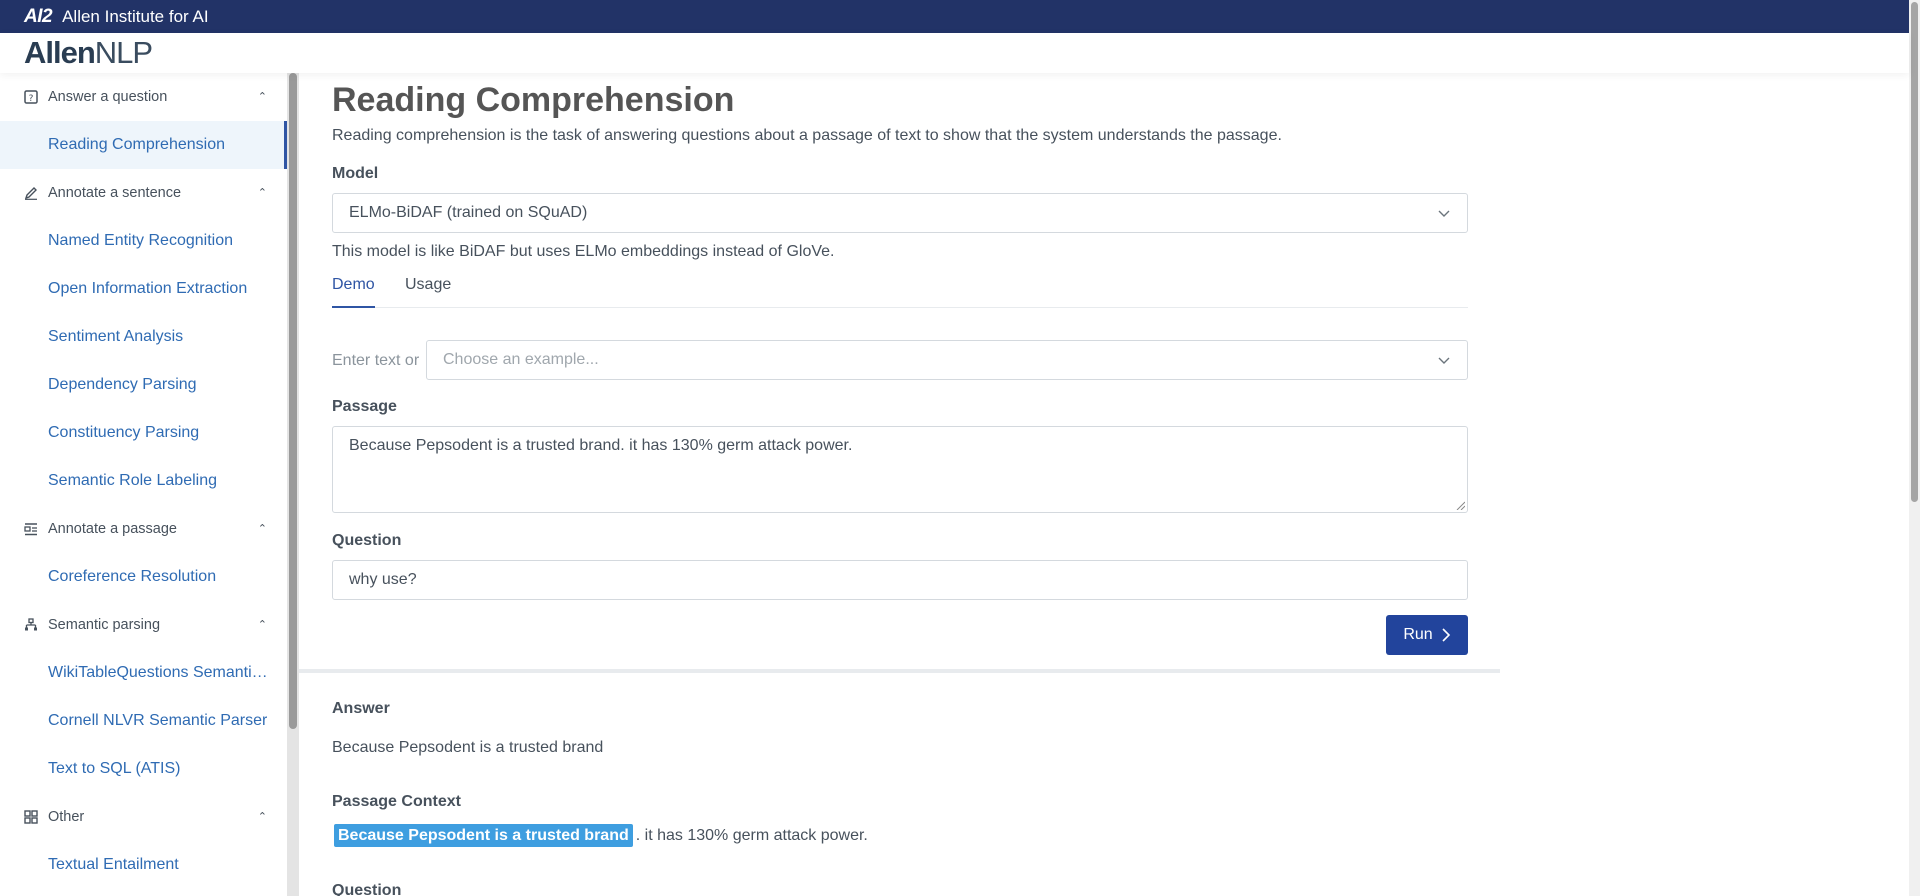  What do you see at coordinates (115, 193) in the screenshot?
I see `sidebar-group-label: Annotate a sentence` at bounding box center [115, 193].